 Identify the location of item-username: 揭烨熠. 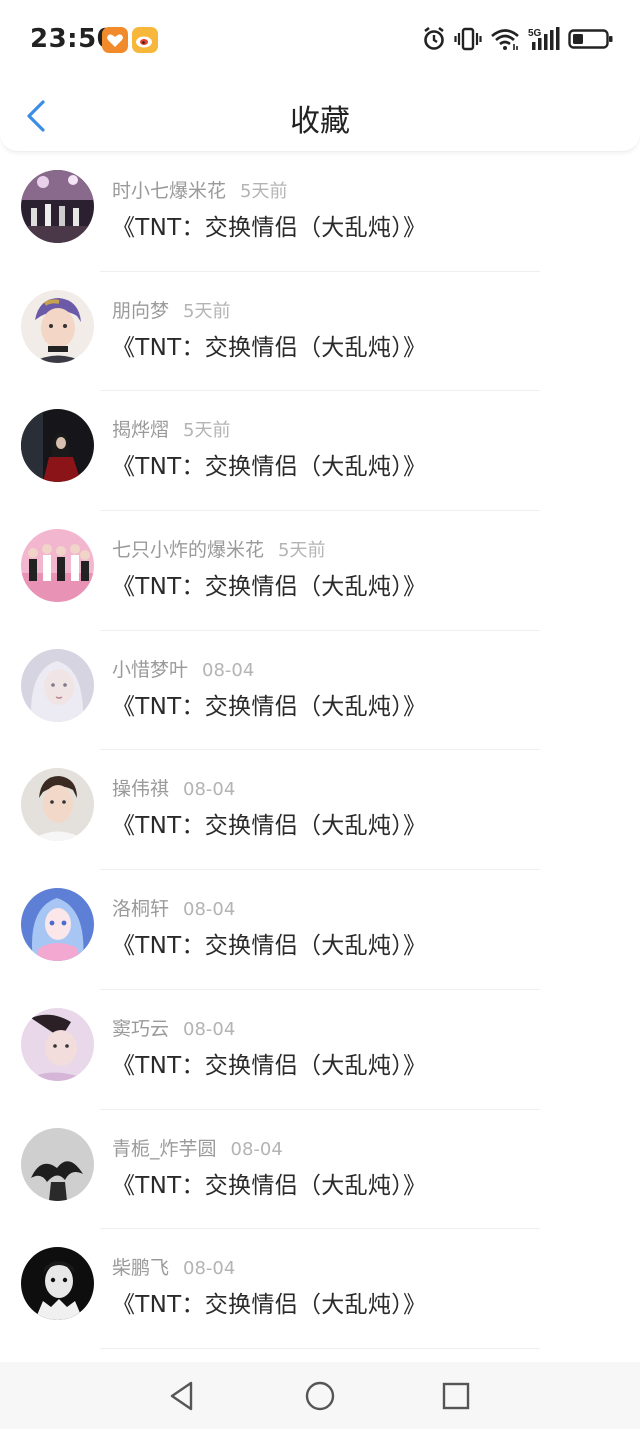
(141, 430).